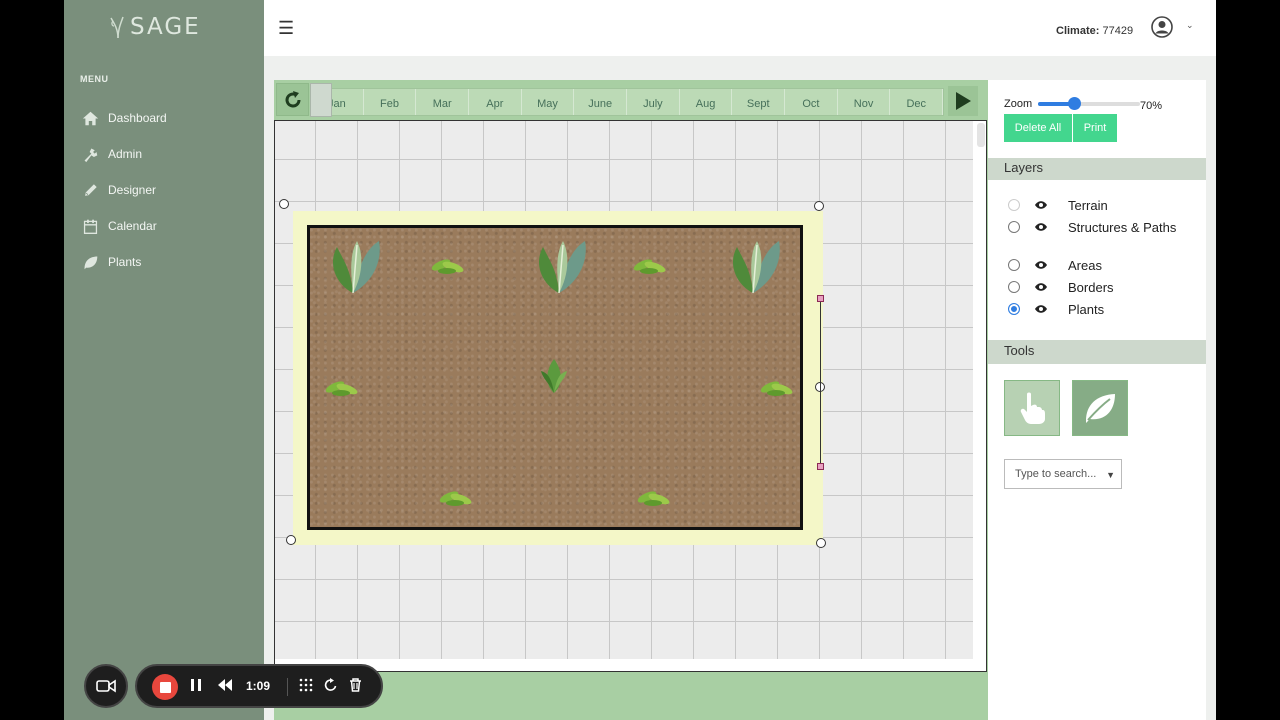 The image size is (1280, 720). What do you see at coordinates (1078, 31) in the screenshot?
I see `climate-label: Climate:` at bounding box center [1078, 31].